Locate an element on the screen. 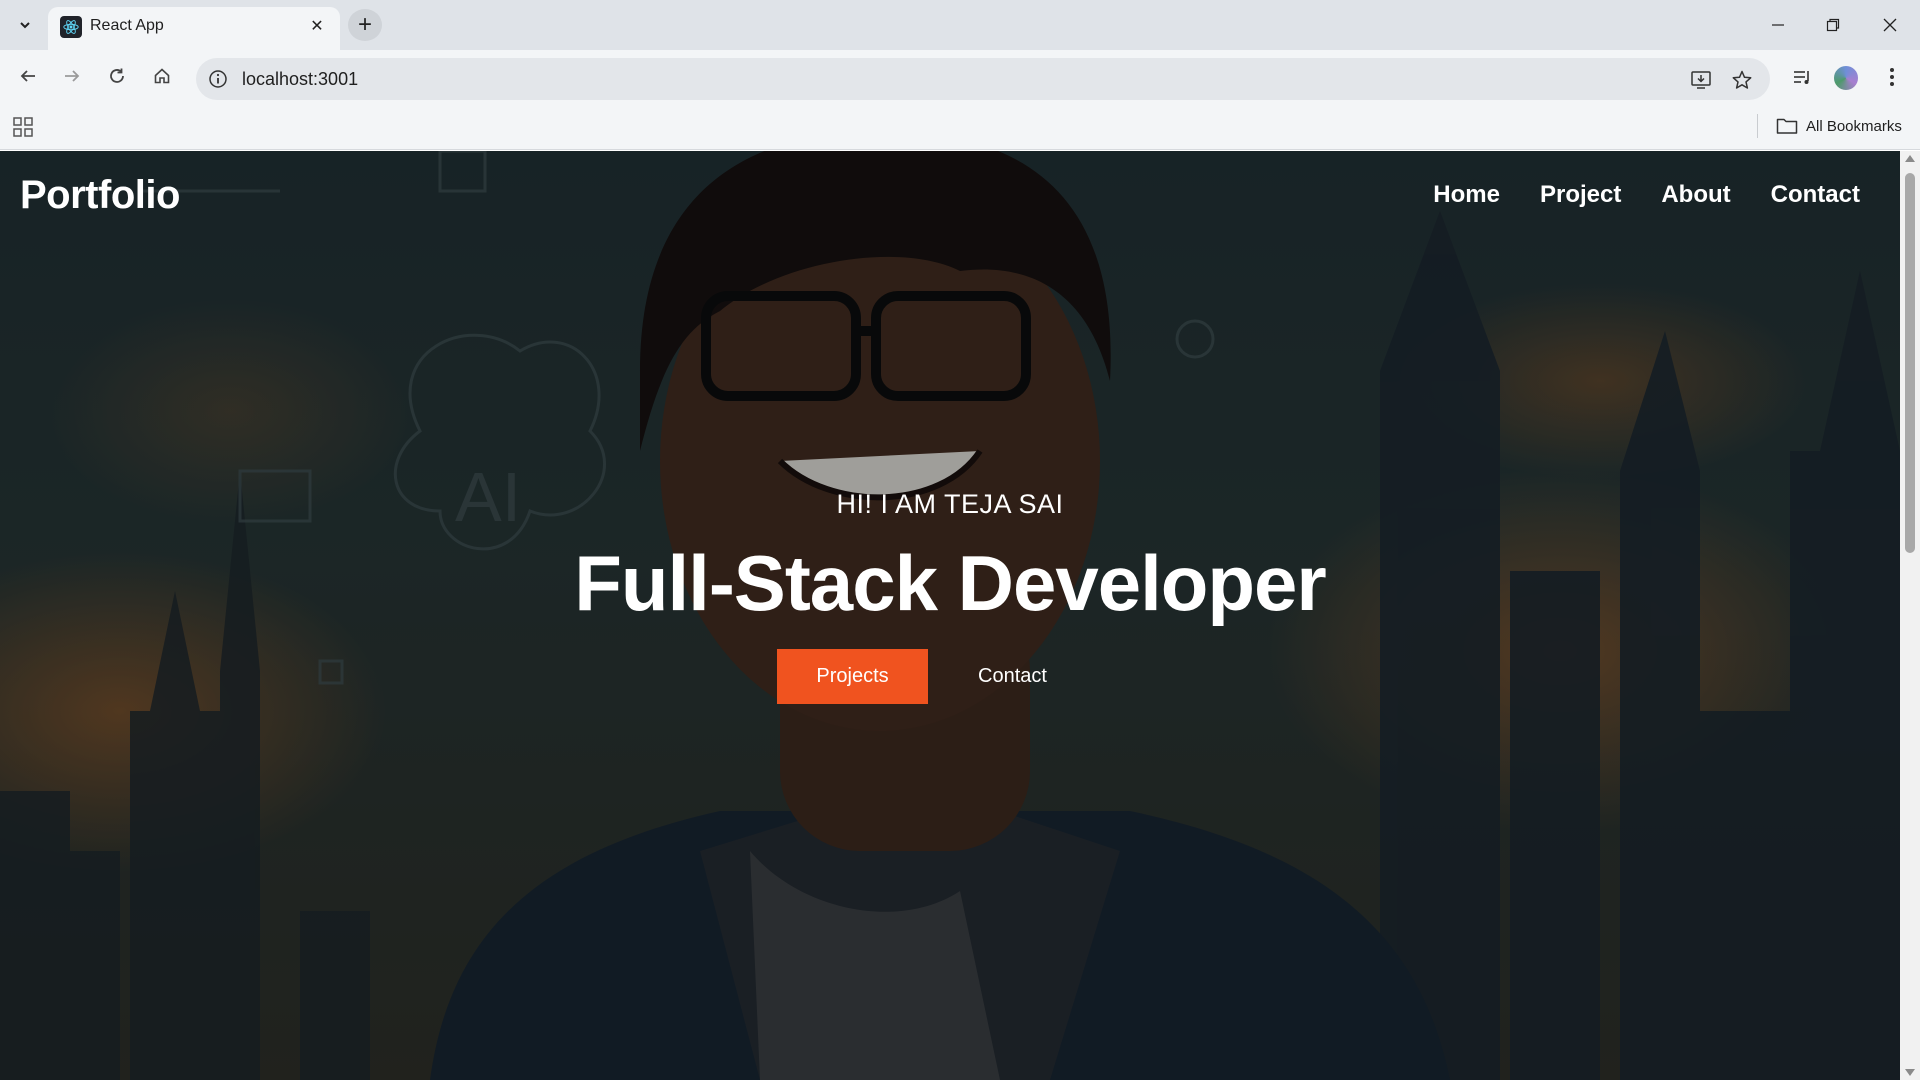 This screenshot has width=1920, height=1080. install-app-icon is located at coordinates (1701, 80).